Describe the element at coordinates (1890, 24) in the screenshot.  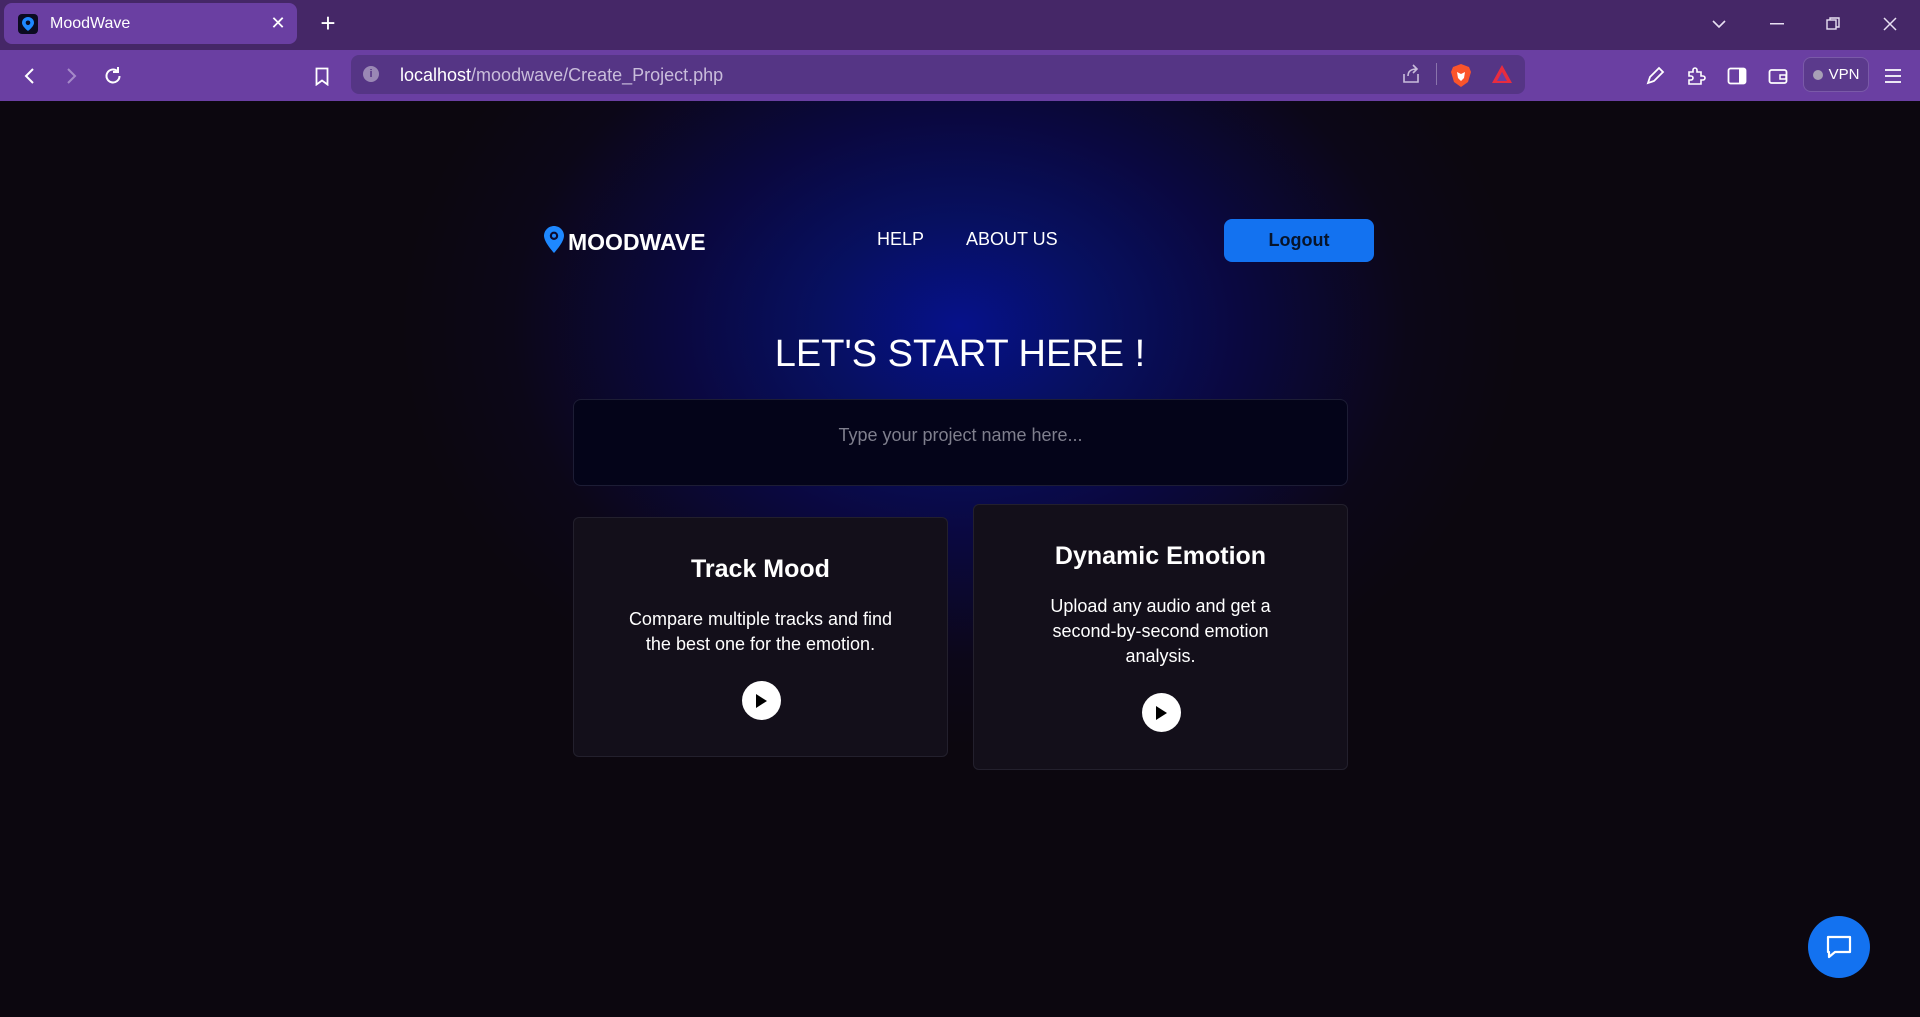
I see `close-window-icon` at that location.